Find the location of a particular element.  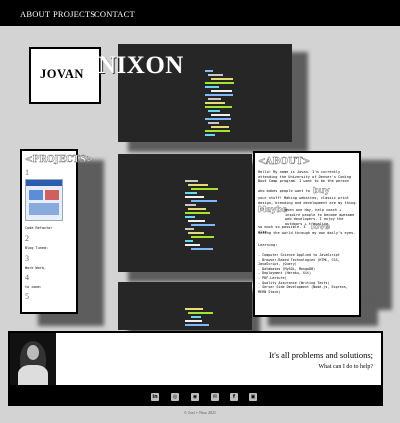

nav-contact-link: CONTACT is located at coordinates (114, 14).